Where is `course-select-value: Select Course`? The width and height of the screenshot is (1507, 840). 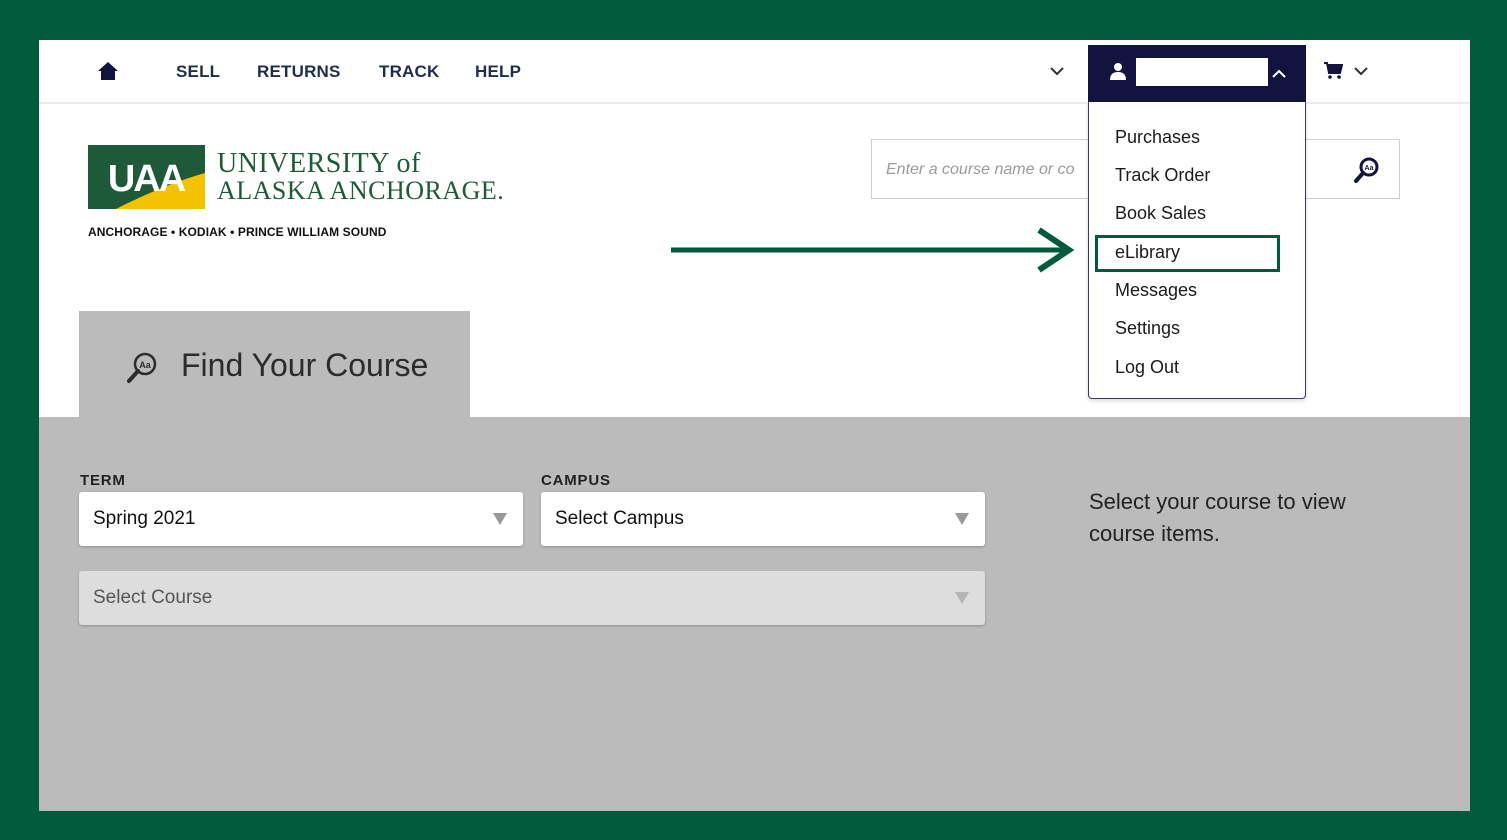 course-select-value: Select Course is located at coordinates (153, 597).